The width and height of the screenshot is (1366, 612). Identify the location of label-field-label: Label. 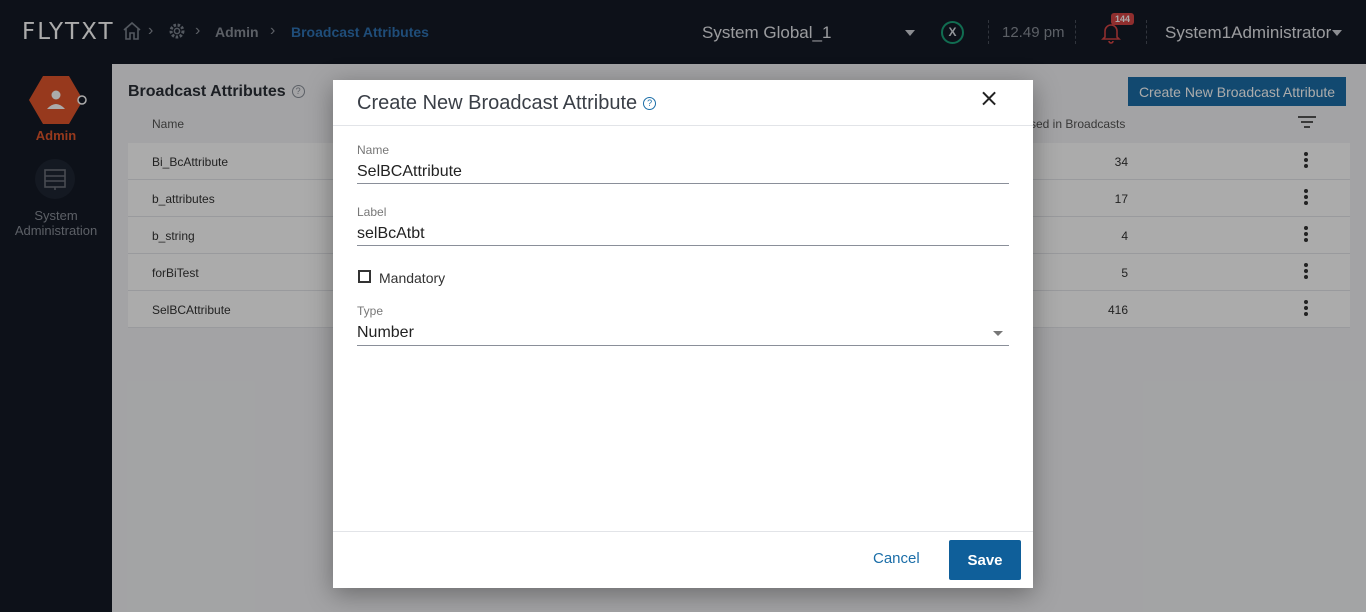
(372, 212).